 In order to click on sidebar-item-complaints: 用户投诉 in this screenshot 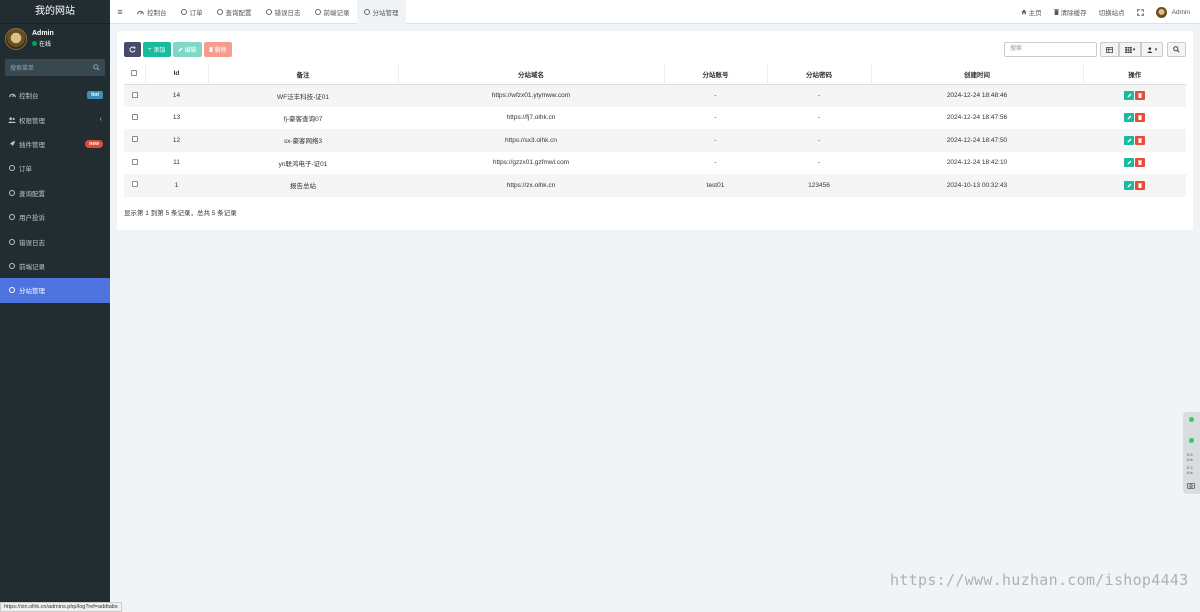, I will do `click(55, 217)`.